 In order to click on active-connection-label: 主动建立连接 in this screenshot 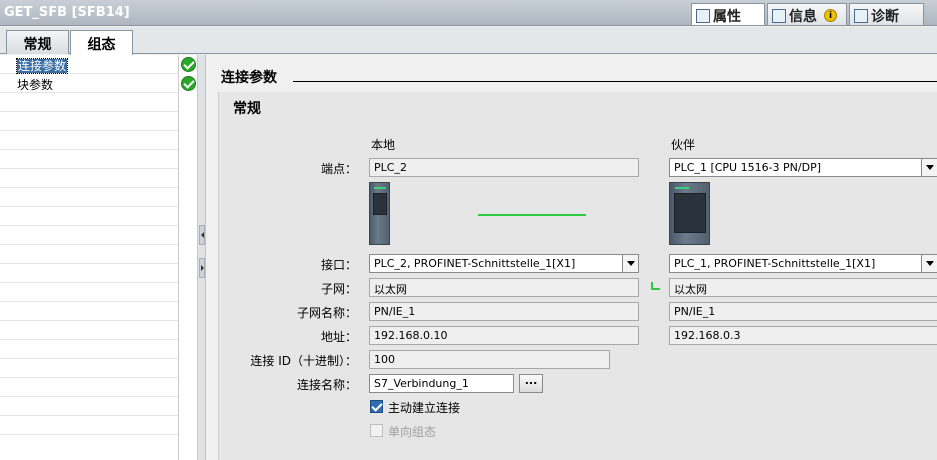, I will do `click(424, 408)`.